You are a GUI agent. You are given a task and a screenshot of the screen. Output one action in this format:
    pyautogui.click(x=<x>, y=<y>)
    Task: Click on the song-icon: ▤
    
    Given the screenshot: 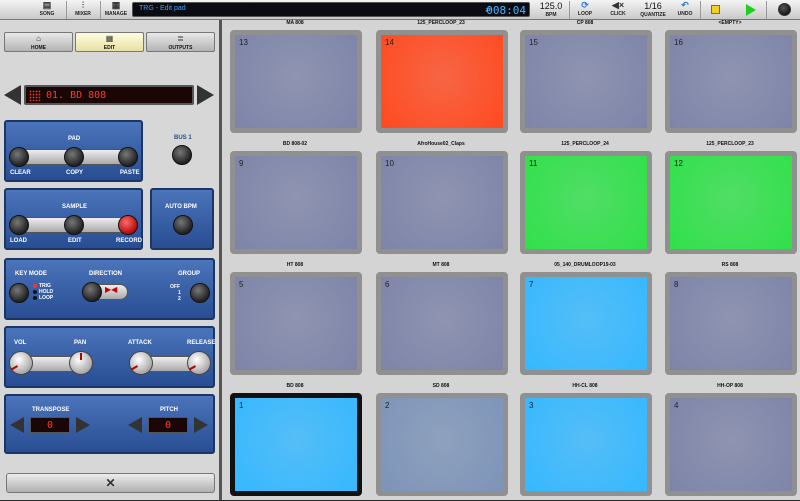 What is the action you would take?
    pyautogui.click(x=47, y=5)
    